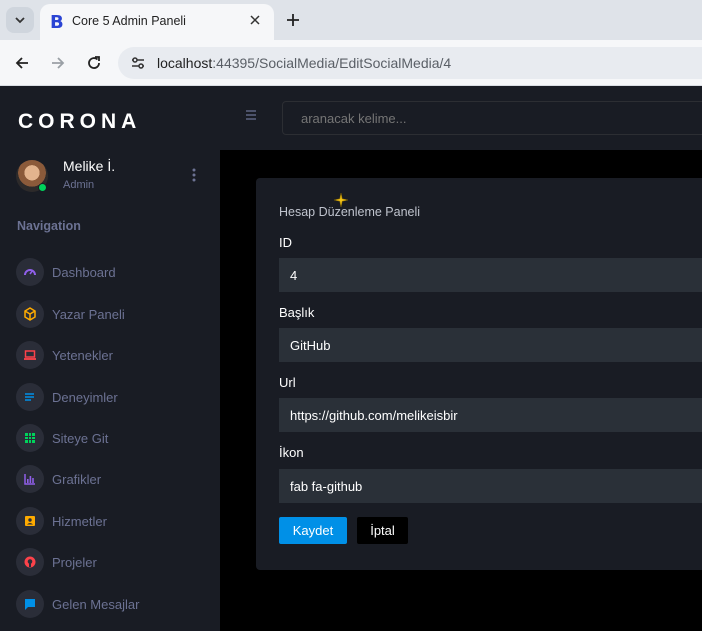 The image size is (702, 631). Describe the element at coordinates (313, 530) in the screenshot. I see `save-button: Kaydet` at that location.